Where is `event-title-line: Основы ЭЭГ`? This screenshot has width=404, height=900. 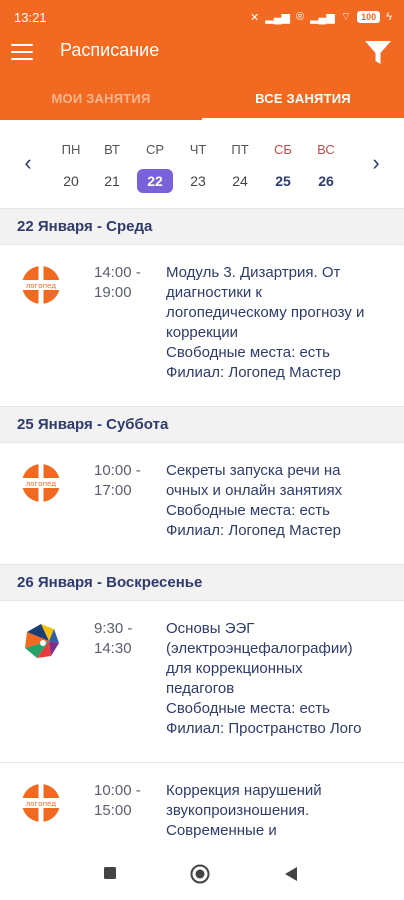 event-title-line: Основы ЭЭГ is located at coordinates (210, 628).